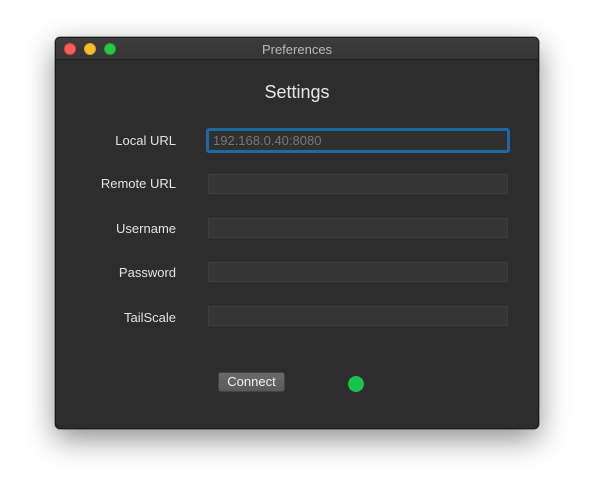 Image resolution: width=594 pixels, height=503 pixels. What do you see at coordinates (297, 92) in the screenshot?
I see `settings-heading: Settings` at bounding box center [297, 92].